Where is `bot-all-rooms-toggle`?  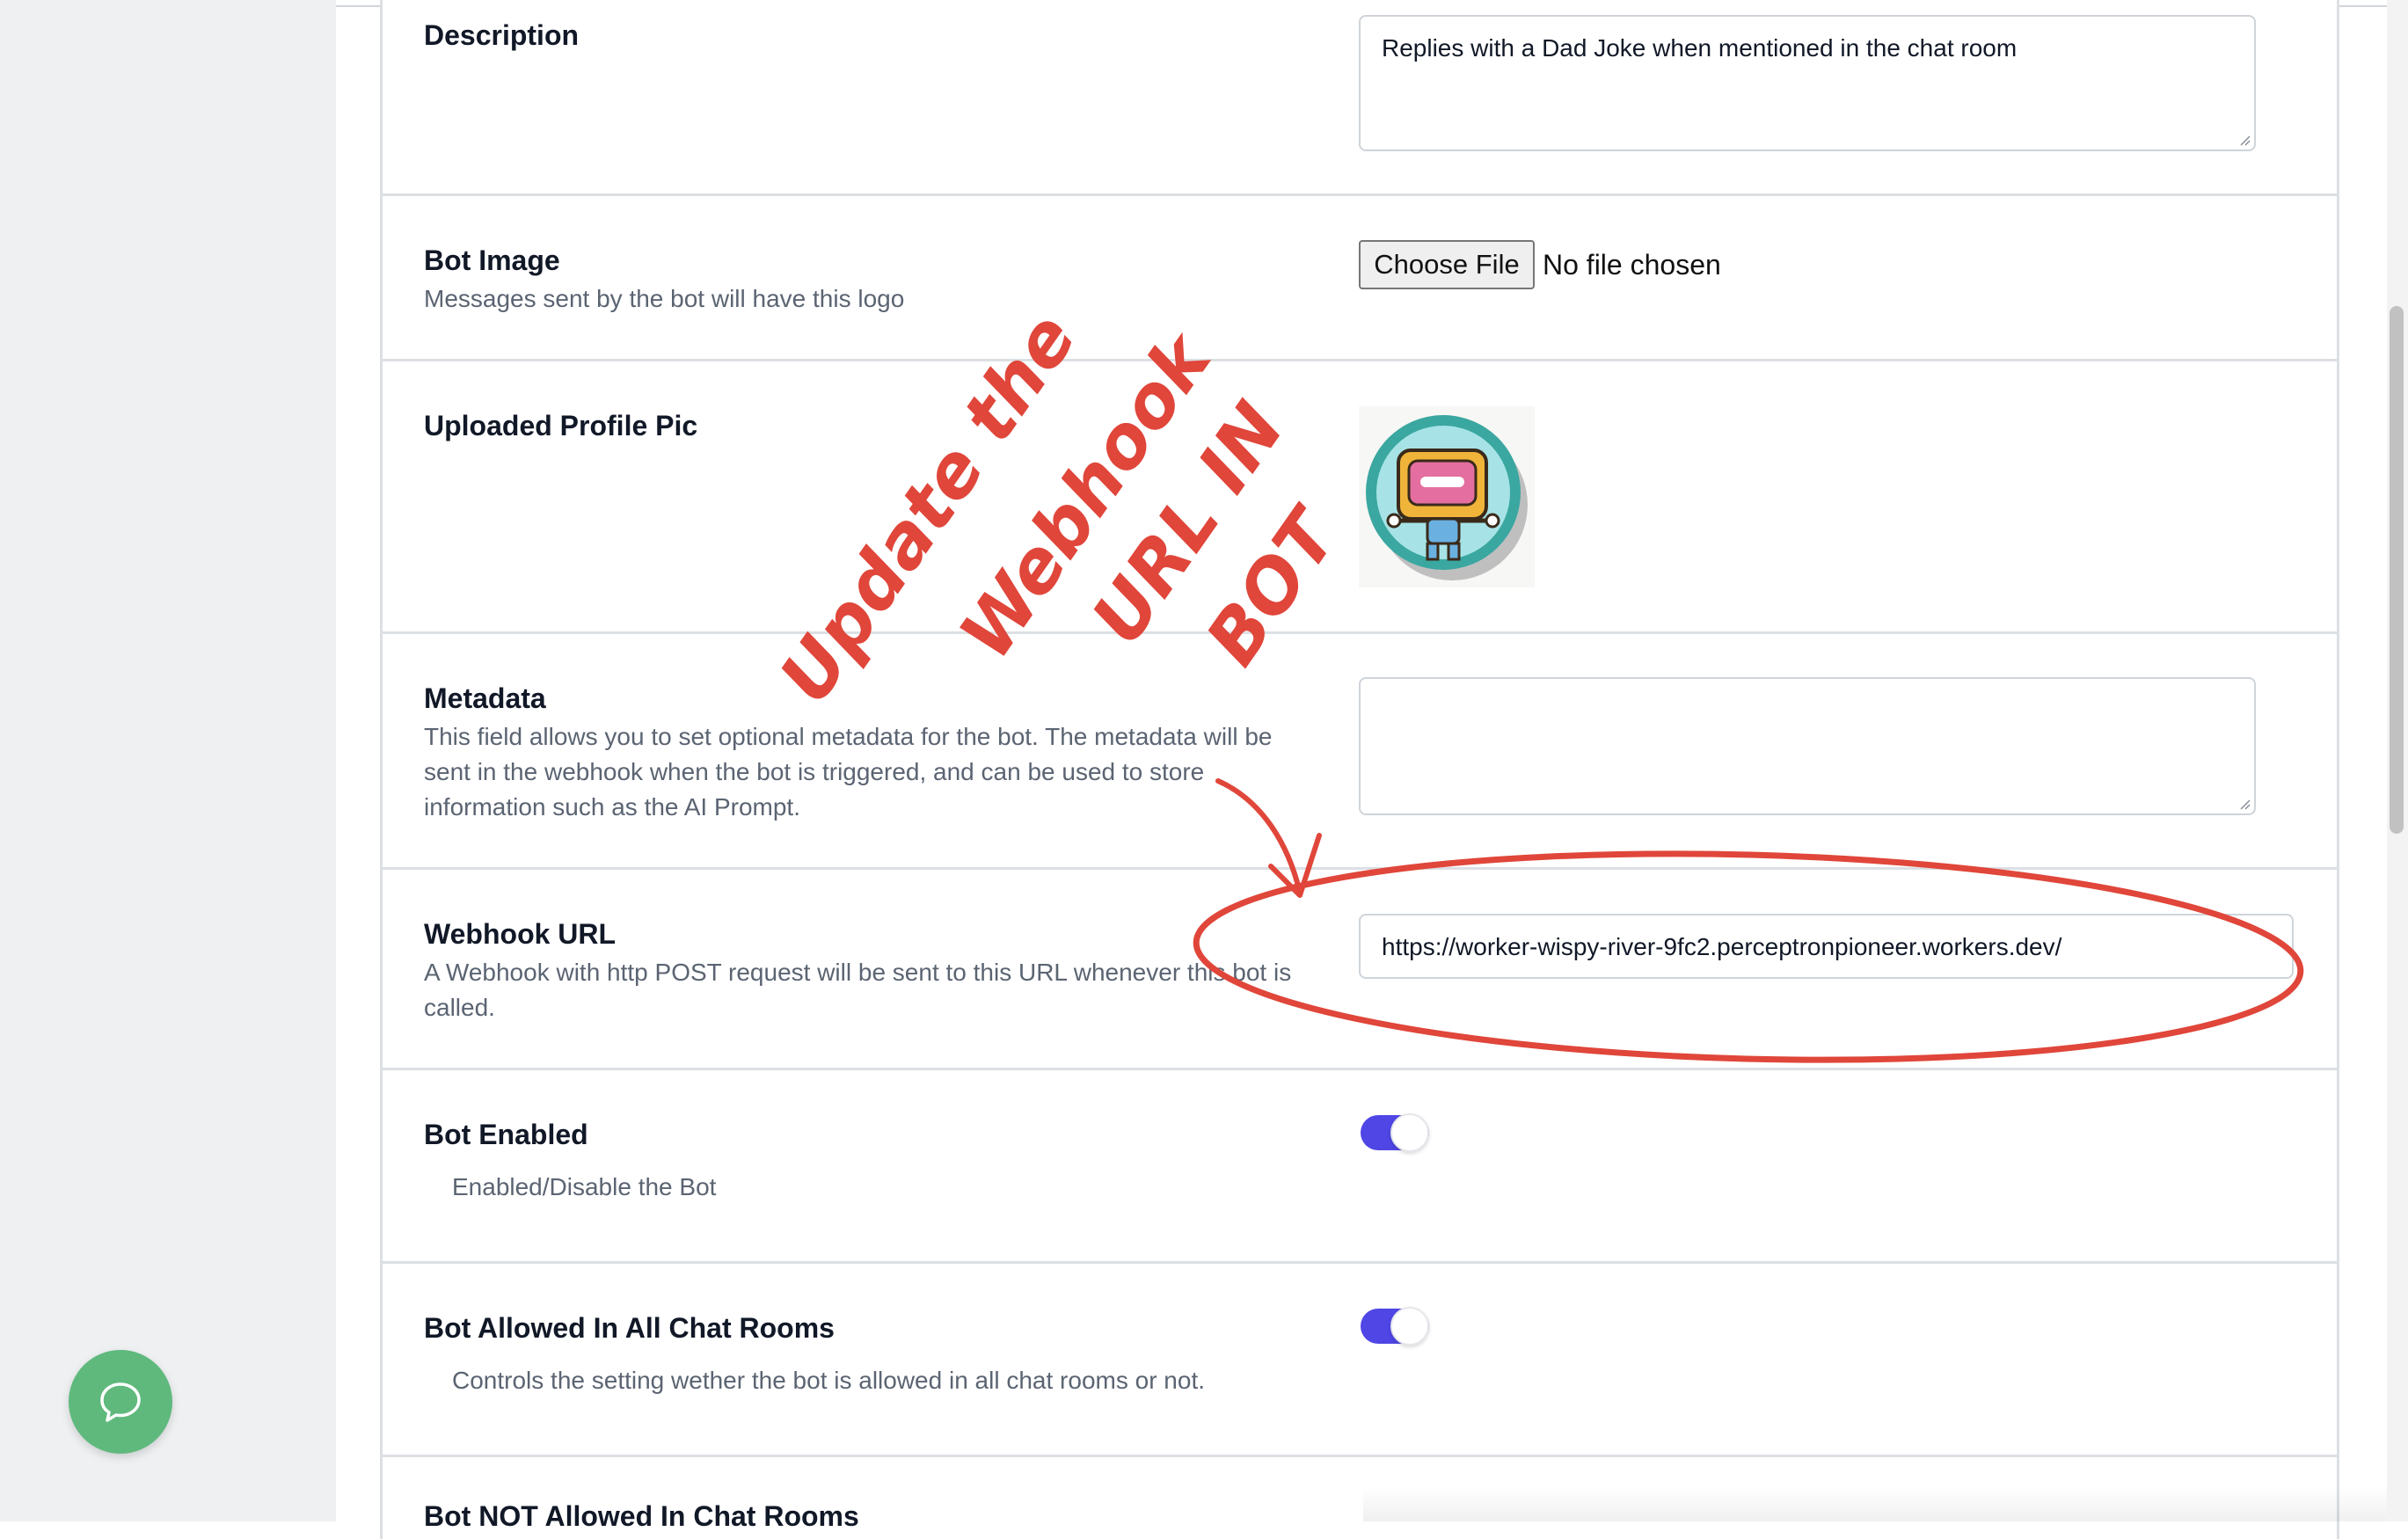
bot-all-rooms-toggle is located at coordinates (1395, 1326).